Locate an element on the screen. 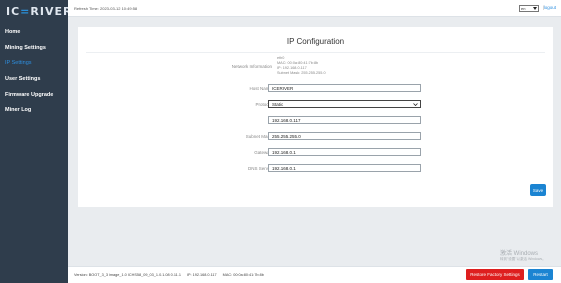 This screenshot has width=561, height=283. host-name-input: ICERIVER is located at coordinates (344, 88).